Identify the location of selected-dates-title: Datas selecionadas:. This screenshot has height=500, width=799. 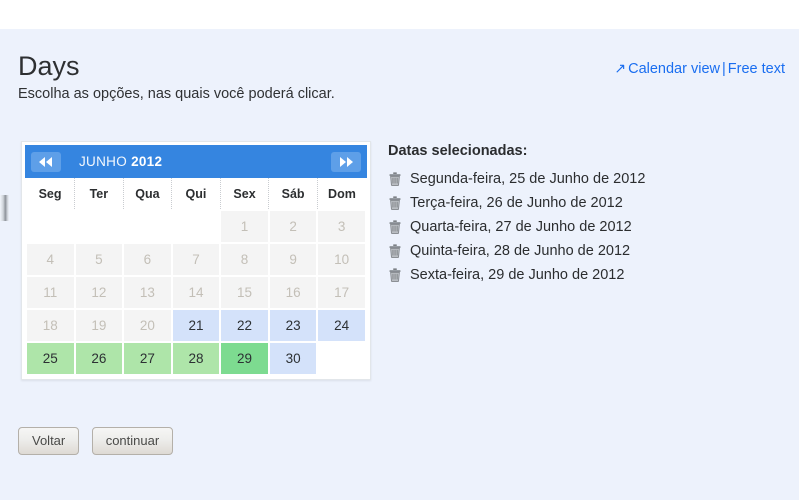
(458, 151).